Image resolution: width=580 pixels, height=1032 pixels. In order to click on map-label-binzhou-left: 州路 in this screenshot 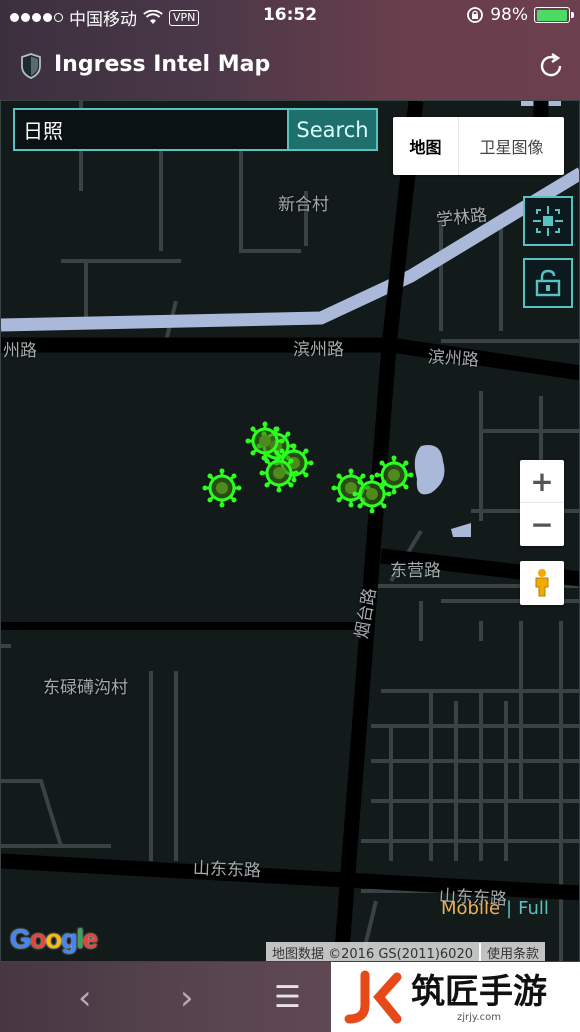, I will do `click(20, 351)`.